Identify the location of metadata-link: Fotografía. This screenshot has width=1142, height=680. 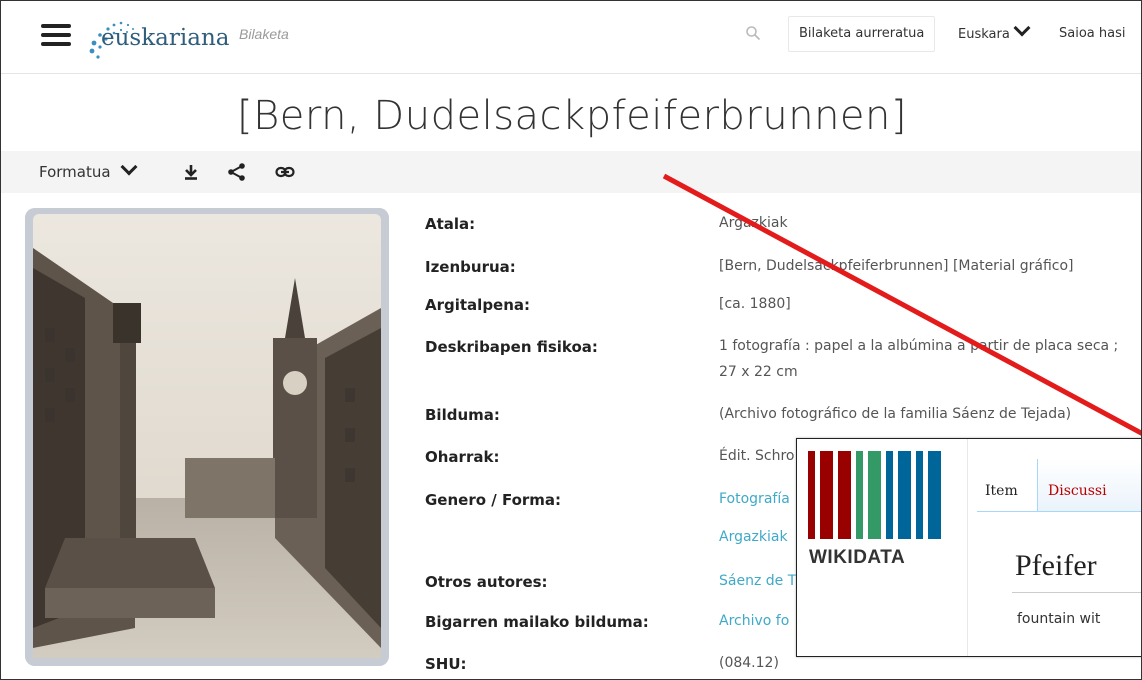
(754, 499).